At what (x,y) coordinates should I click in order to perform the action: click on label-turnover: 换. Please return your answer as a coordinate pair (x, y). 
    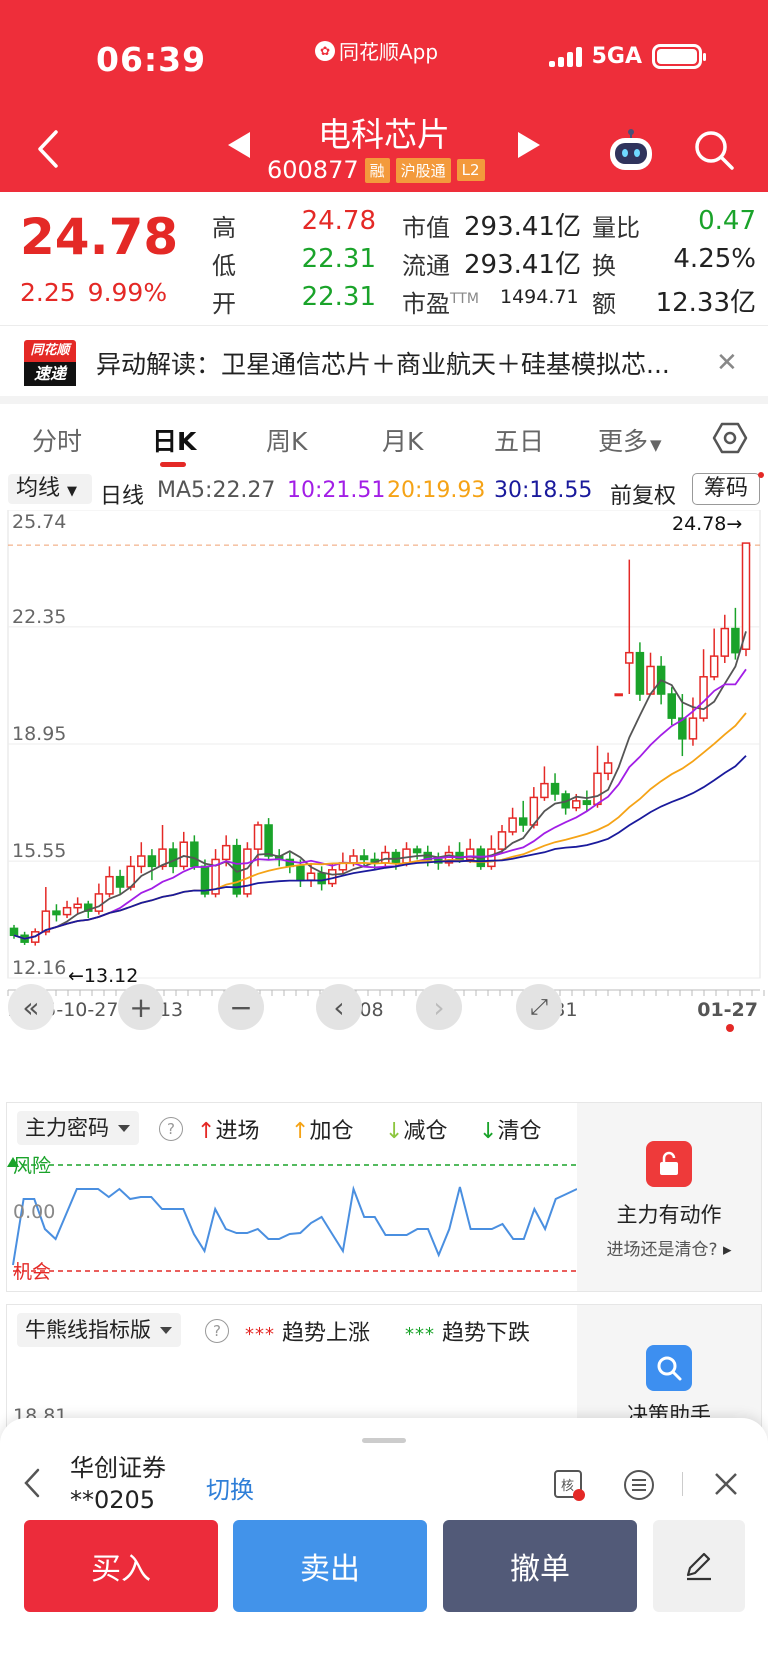
    Looking at the image, I should click on (604, 266).